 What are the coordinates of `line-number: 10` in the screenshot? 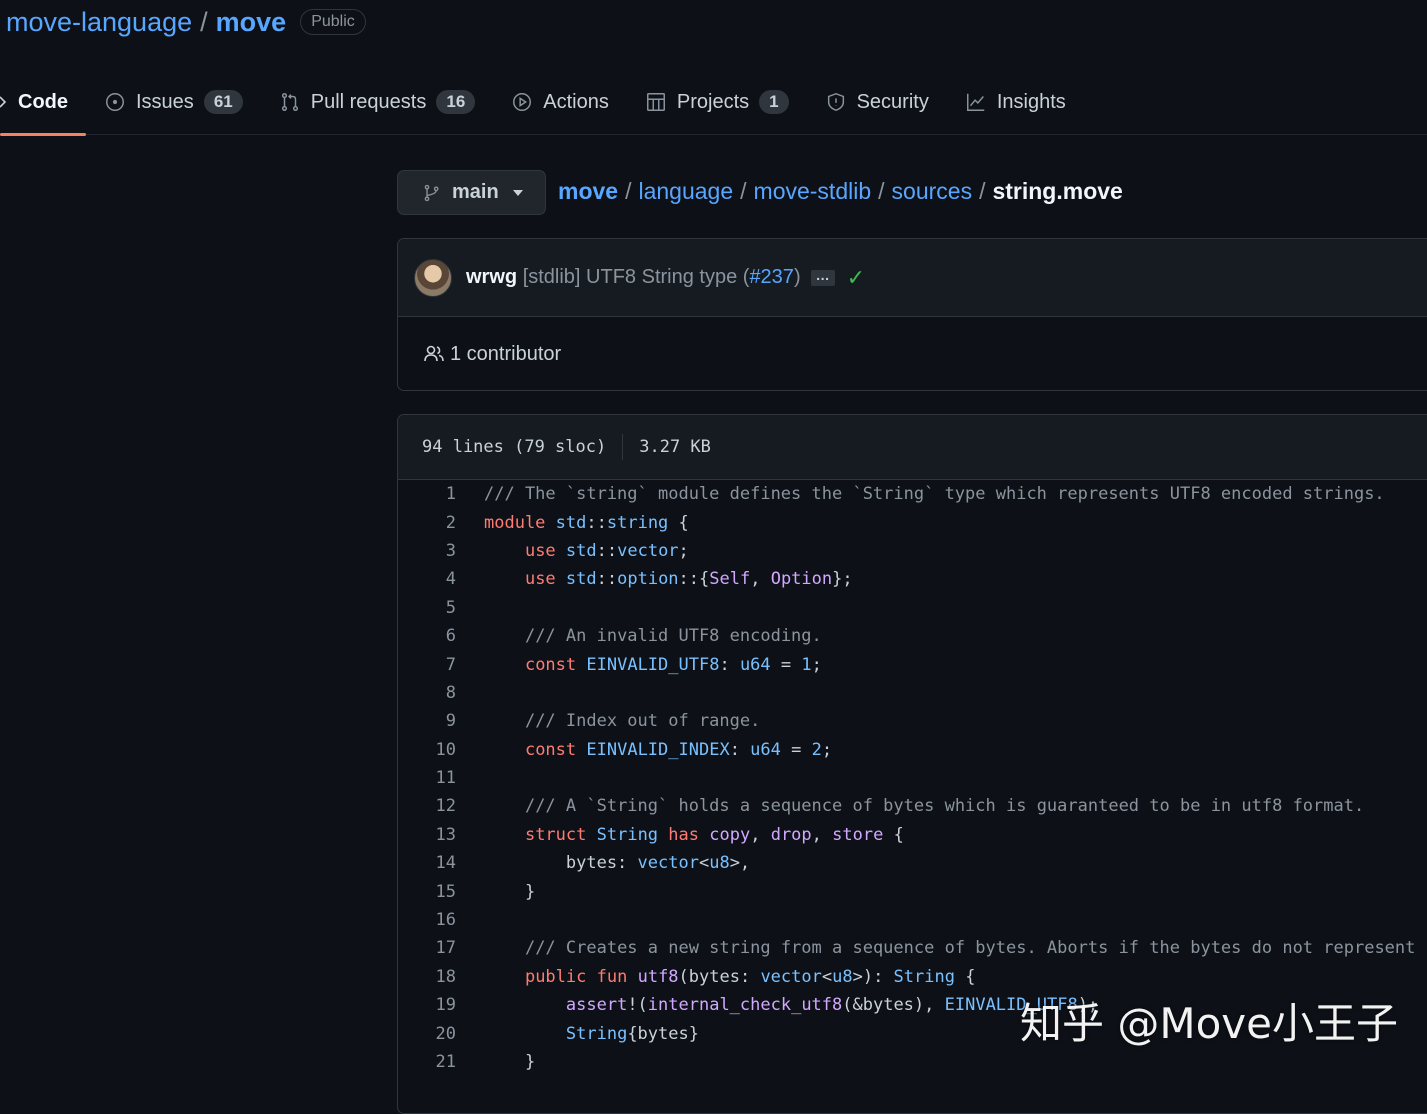 It's located at (427, 750).